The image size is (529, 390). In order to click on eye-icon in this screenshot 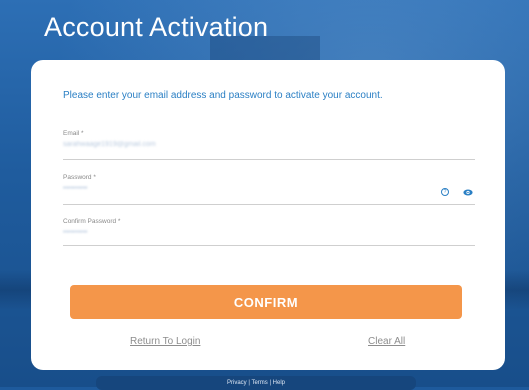, I will do `click(468, 192)`.